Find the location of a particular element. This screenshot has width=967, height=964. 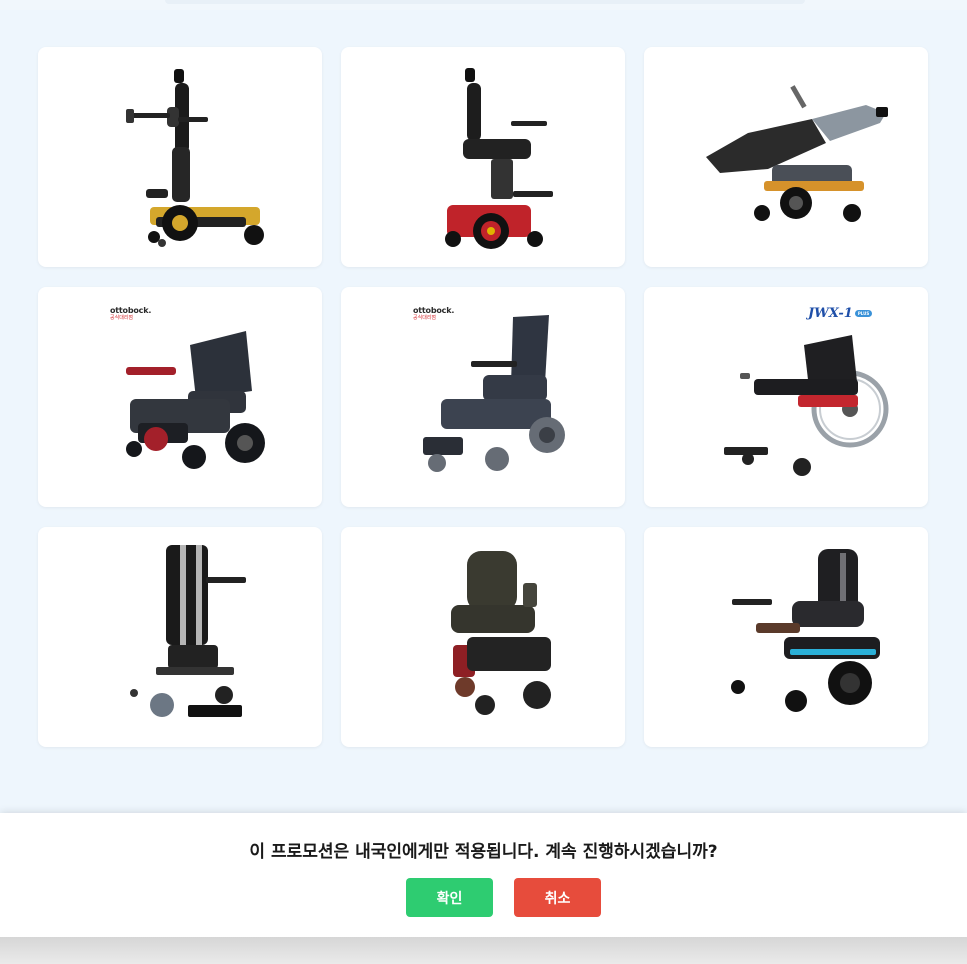

top-strip is located at coordinates (483, 5).